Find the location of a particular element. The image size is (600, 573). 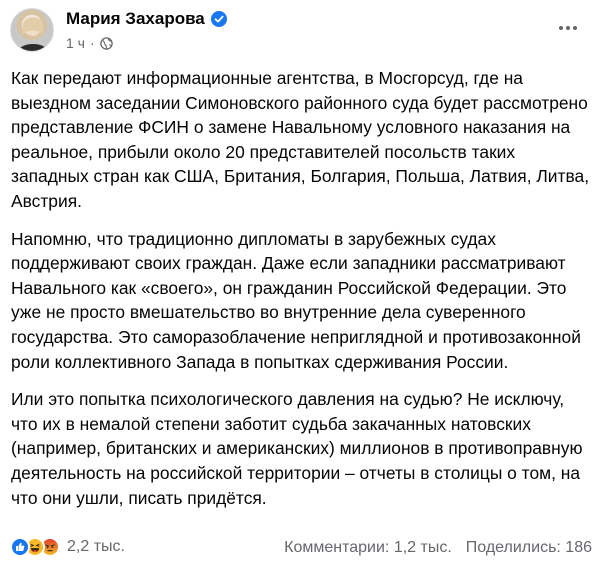

shares-count-link: Поделились: 186 is located at coordinates (529, 548).